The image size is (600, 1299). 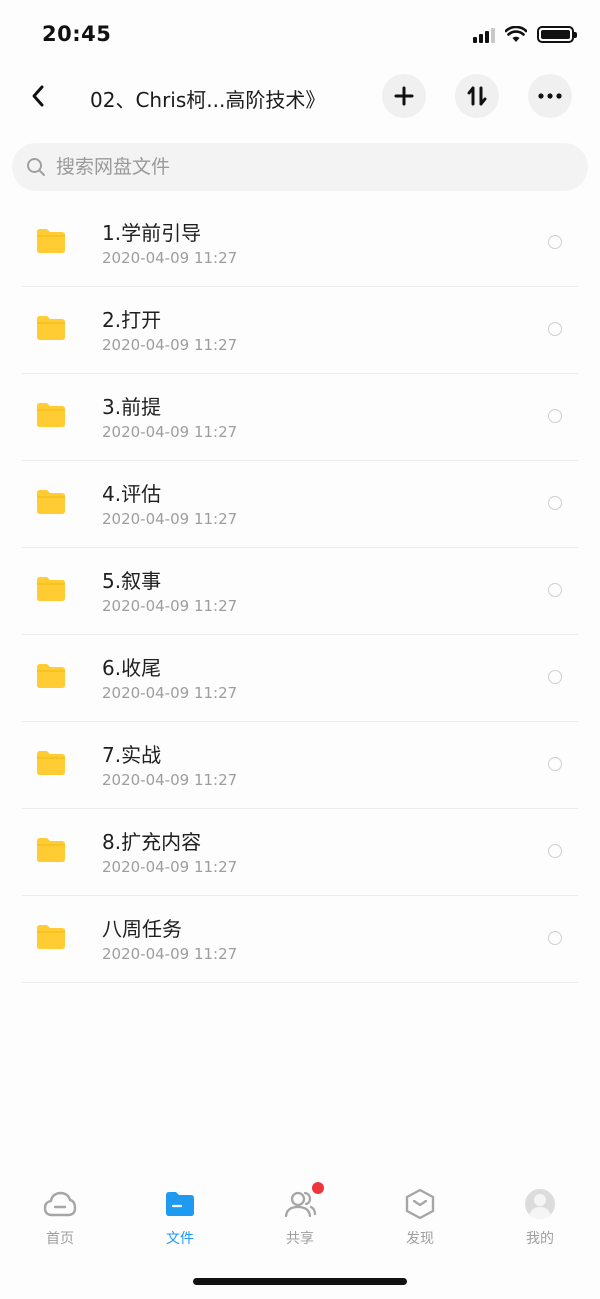 I want to click on add-button, so click(x=404, y=96).